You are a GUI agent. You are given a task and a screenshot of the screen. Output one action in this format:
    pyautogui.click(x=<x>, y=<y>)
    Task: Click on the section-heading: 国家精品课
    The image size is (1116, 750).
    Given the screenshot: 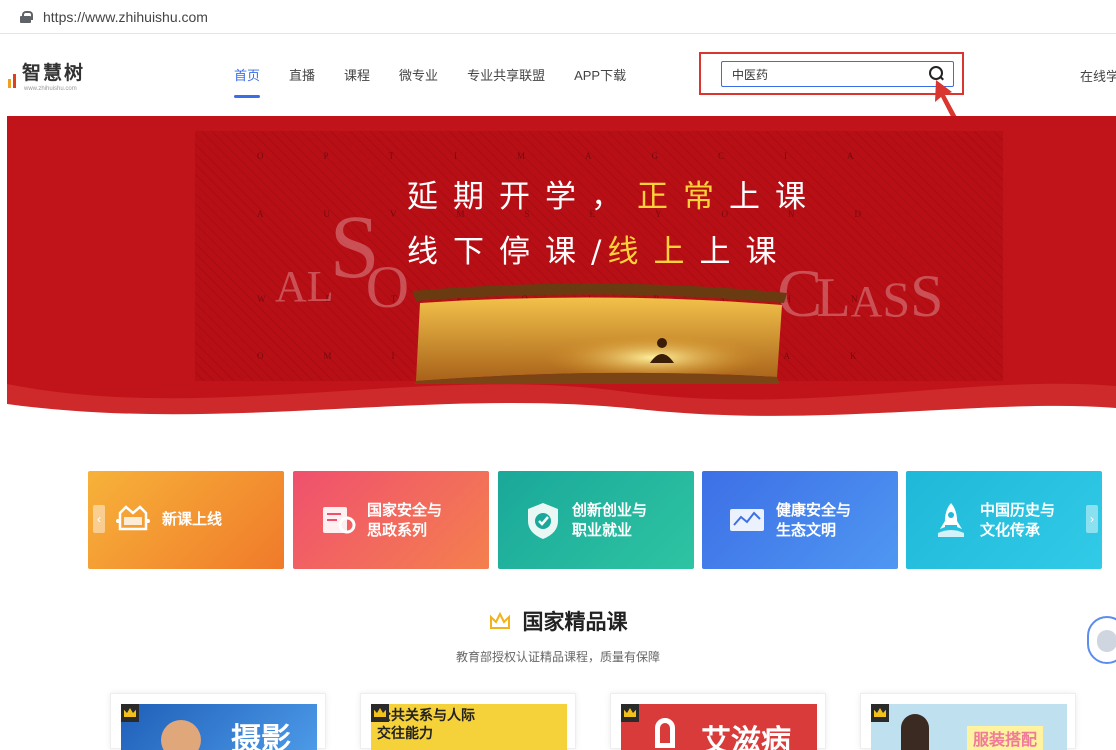 What is the action you would take?
    pyautogui.click(x=558, y=621)
    